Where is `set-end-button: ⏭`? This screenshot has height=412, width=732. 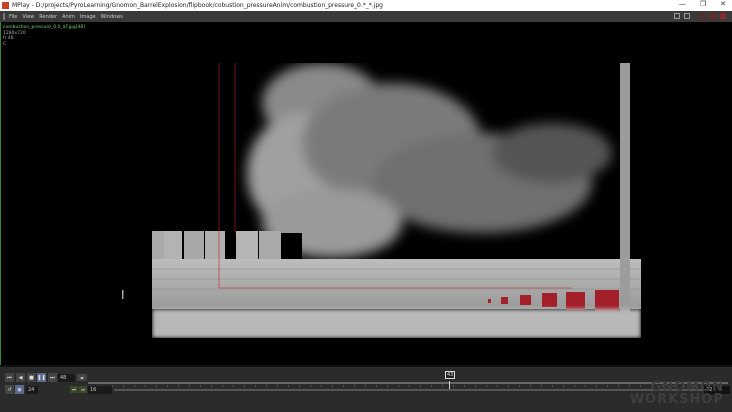
set-end-button: ⏭ is located at coordinates (83, 389).